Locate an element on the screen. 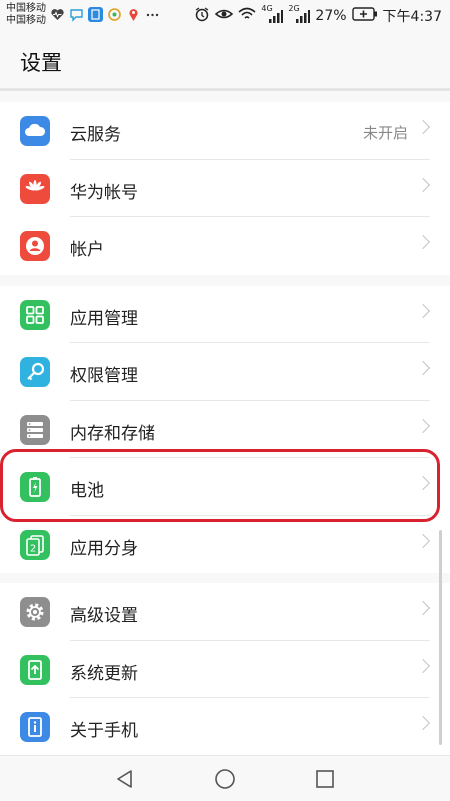 Image resolution: width=450 pixels, height=801 pixels. apps-grid-icon is located at coordinates (35, 314).